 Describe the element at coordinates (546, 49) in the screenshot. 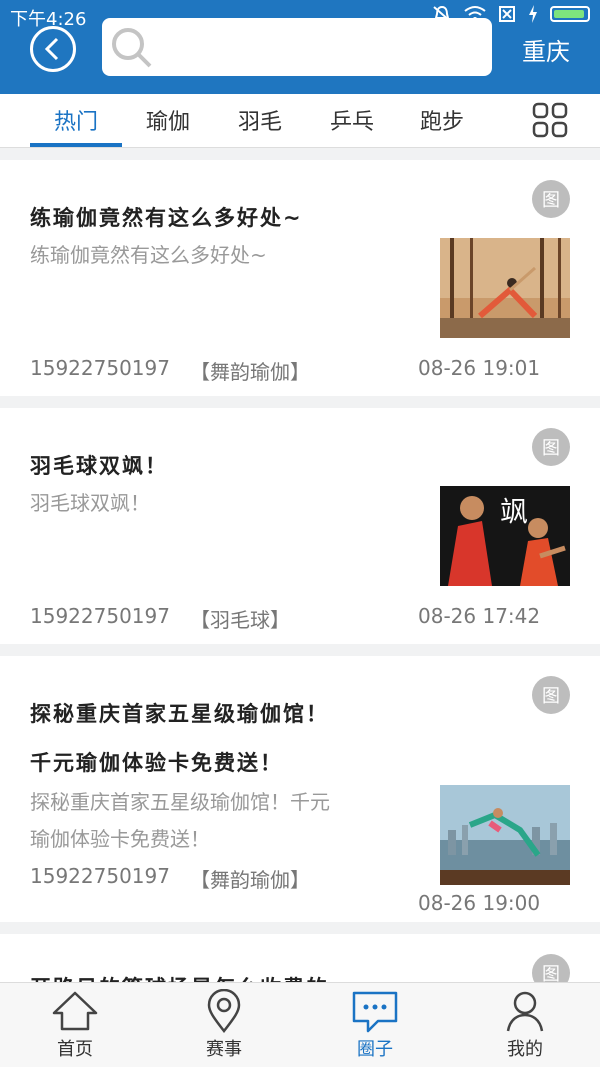

I see `city-selector: 重庆` at that location.